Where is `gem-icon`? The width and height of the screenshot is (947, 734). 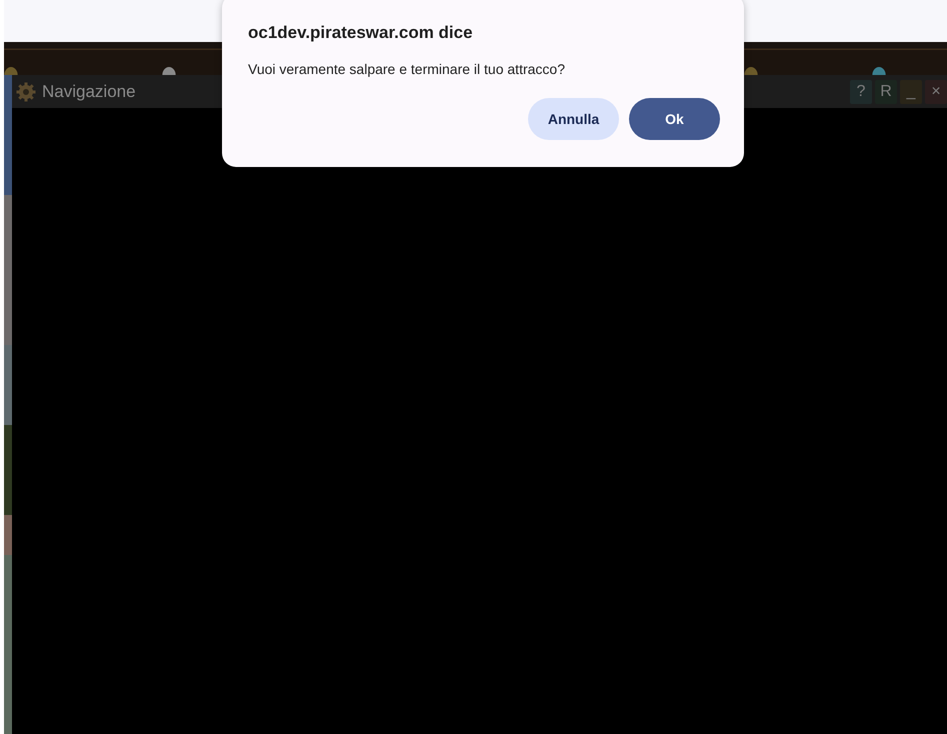 gem-icon is located at coordinates (879, 71).